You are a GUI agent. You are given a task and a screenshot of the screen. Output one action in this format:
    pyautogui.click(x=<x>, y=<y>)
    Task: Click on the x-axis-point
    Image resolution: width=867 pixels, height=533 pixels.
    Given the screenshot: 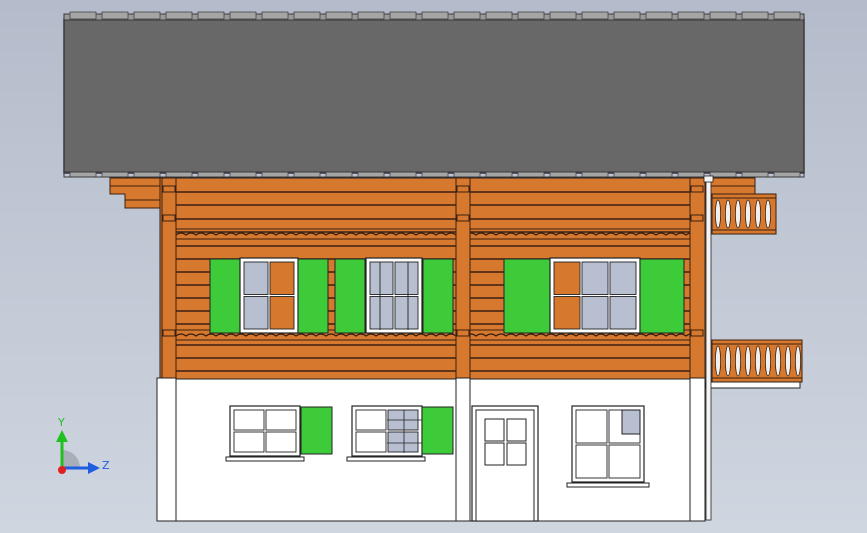 What is the action you would take?
    pyautogui.click(x=62, y=470)
    